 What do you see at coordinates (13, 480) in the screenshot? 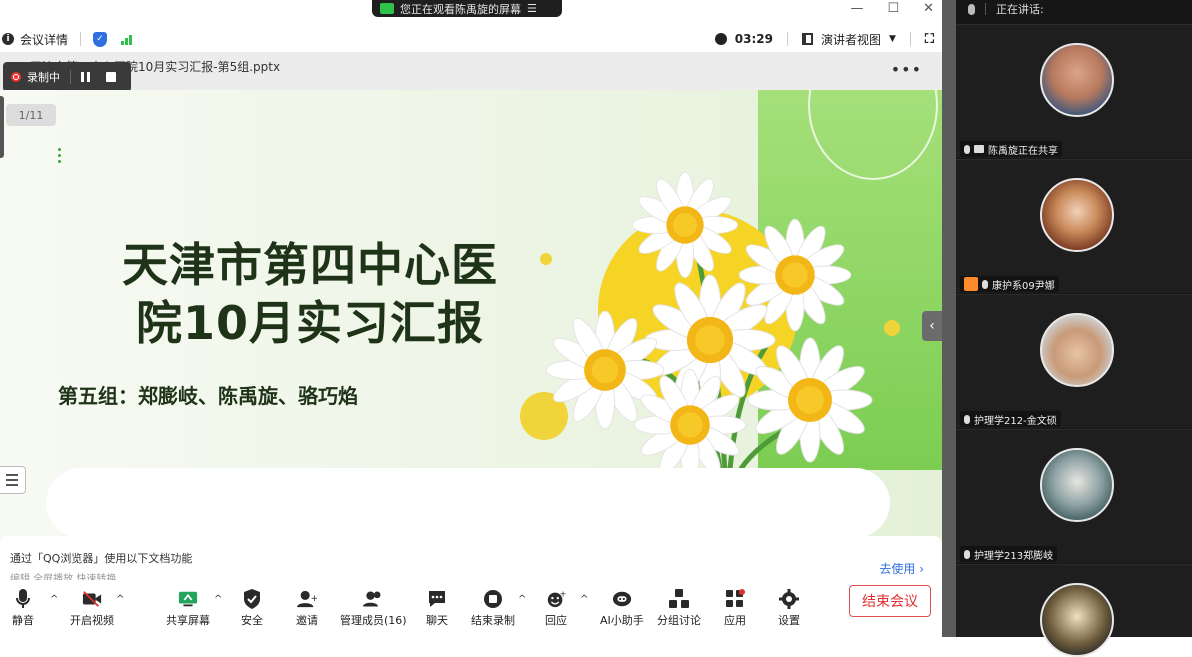
I see `list-icon` at bounding box center [13, 480].